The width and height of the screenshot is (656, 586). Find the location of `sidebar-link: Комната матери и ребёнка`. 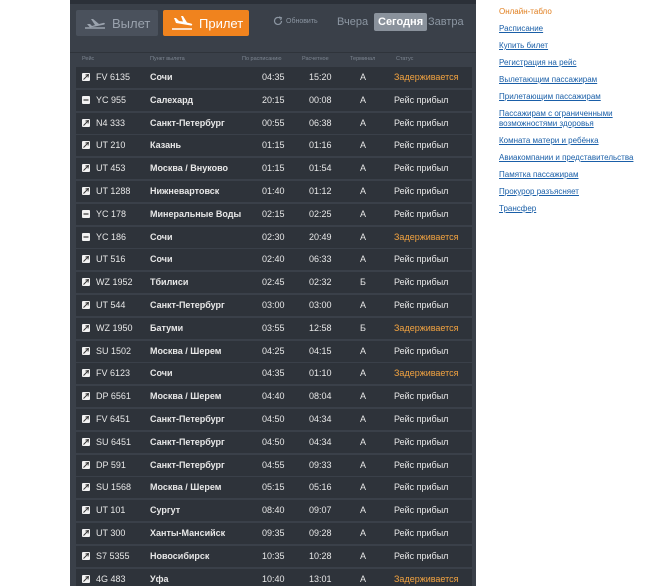

sidebar-link: Комната матери и ребёнка is located at coordinates (574, 141).